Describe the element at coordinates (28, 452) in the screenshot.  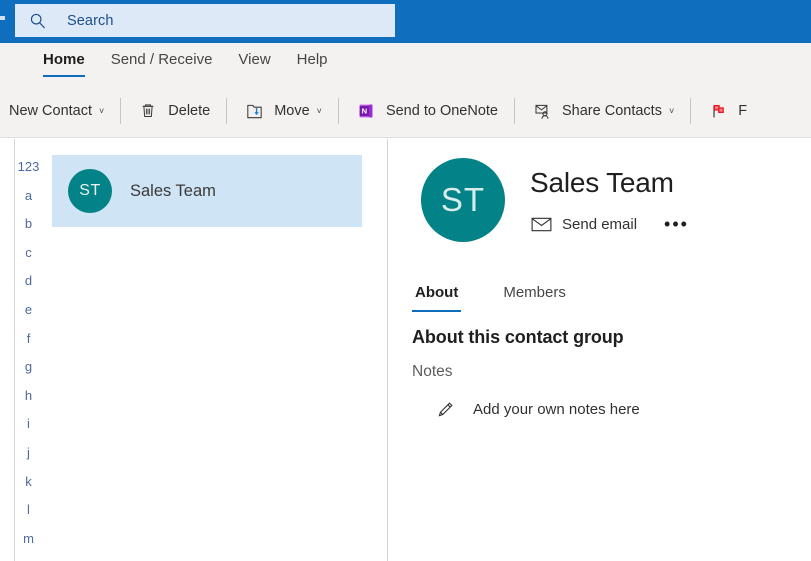
I see `alpha-index-j: j` at that location.